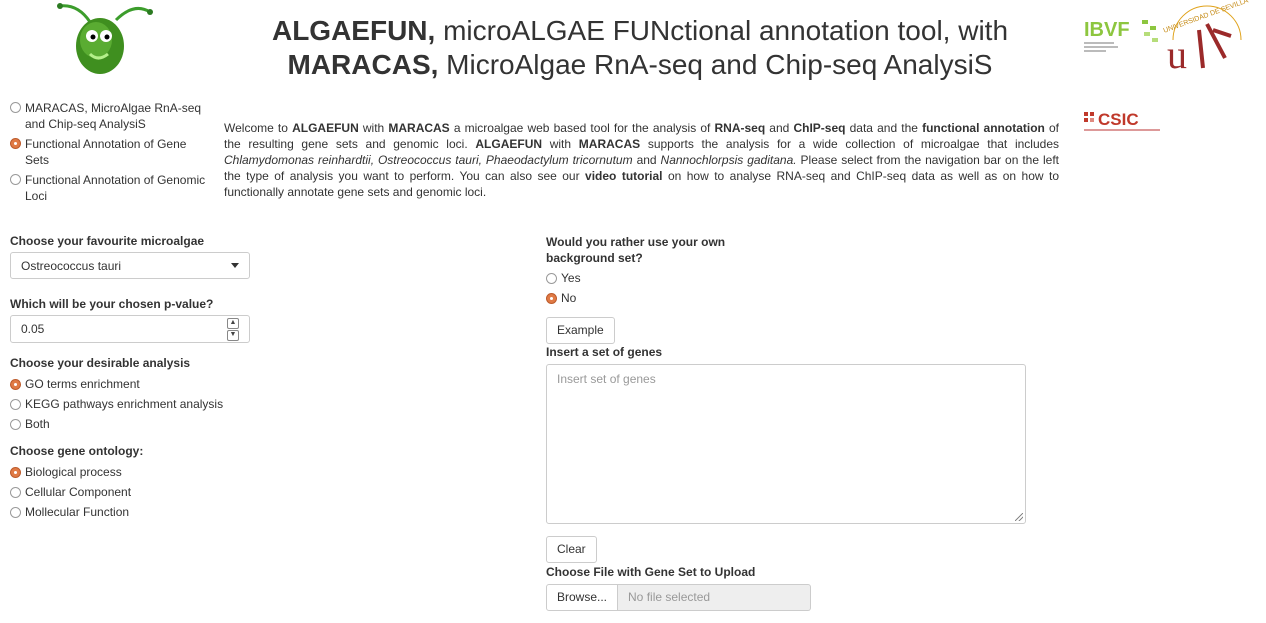 The width and height of the screenshot is (1266, 623). I want to click on pvalue-label: Which will be your chosen p-value?, so click(112, 304).